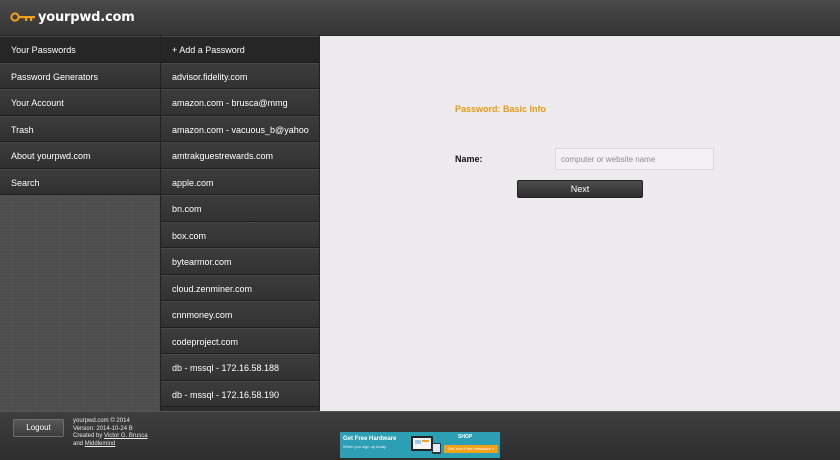  What do you see at coordinates (365, 446) in the screenshot?
I see `ad-subtitle: When you sign up today.` at bounding box center [365, 446].